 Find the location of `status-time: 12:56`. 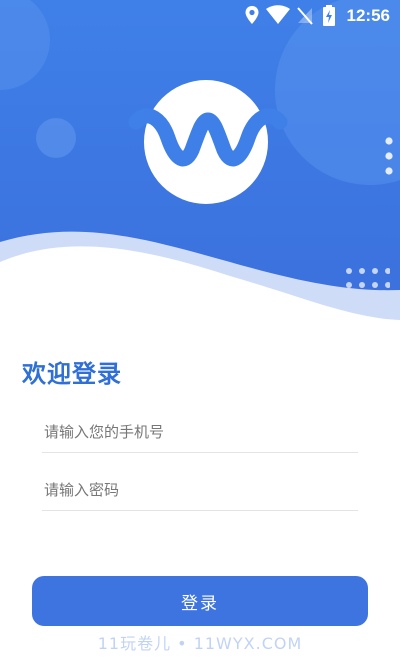

status-time: 12:56 is located at coordinates (368, 15).